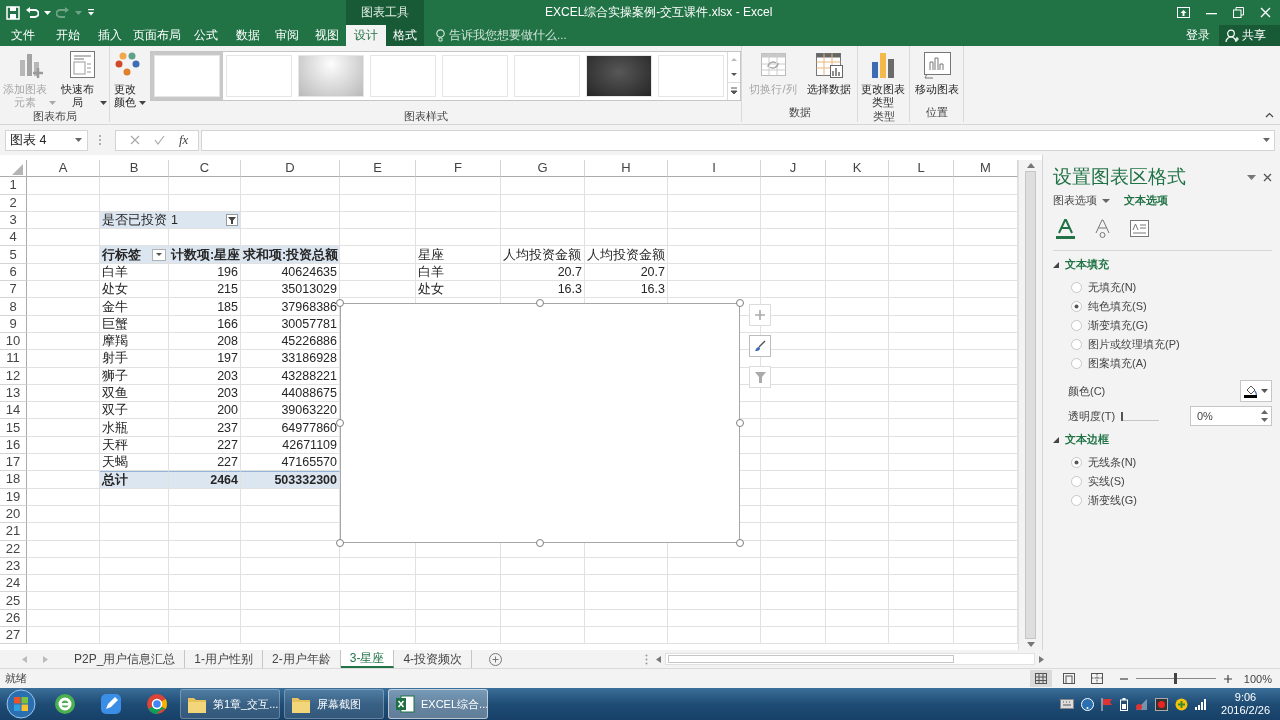  Describe the element at coordinates (184, 140) in the screenshot. I see `insert-function-button: fx` at that location.